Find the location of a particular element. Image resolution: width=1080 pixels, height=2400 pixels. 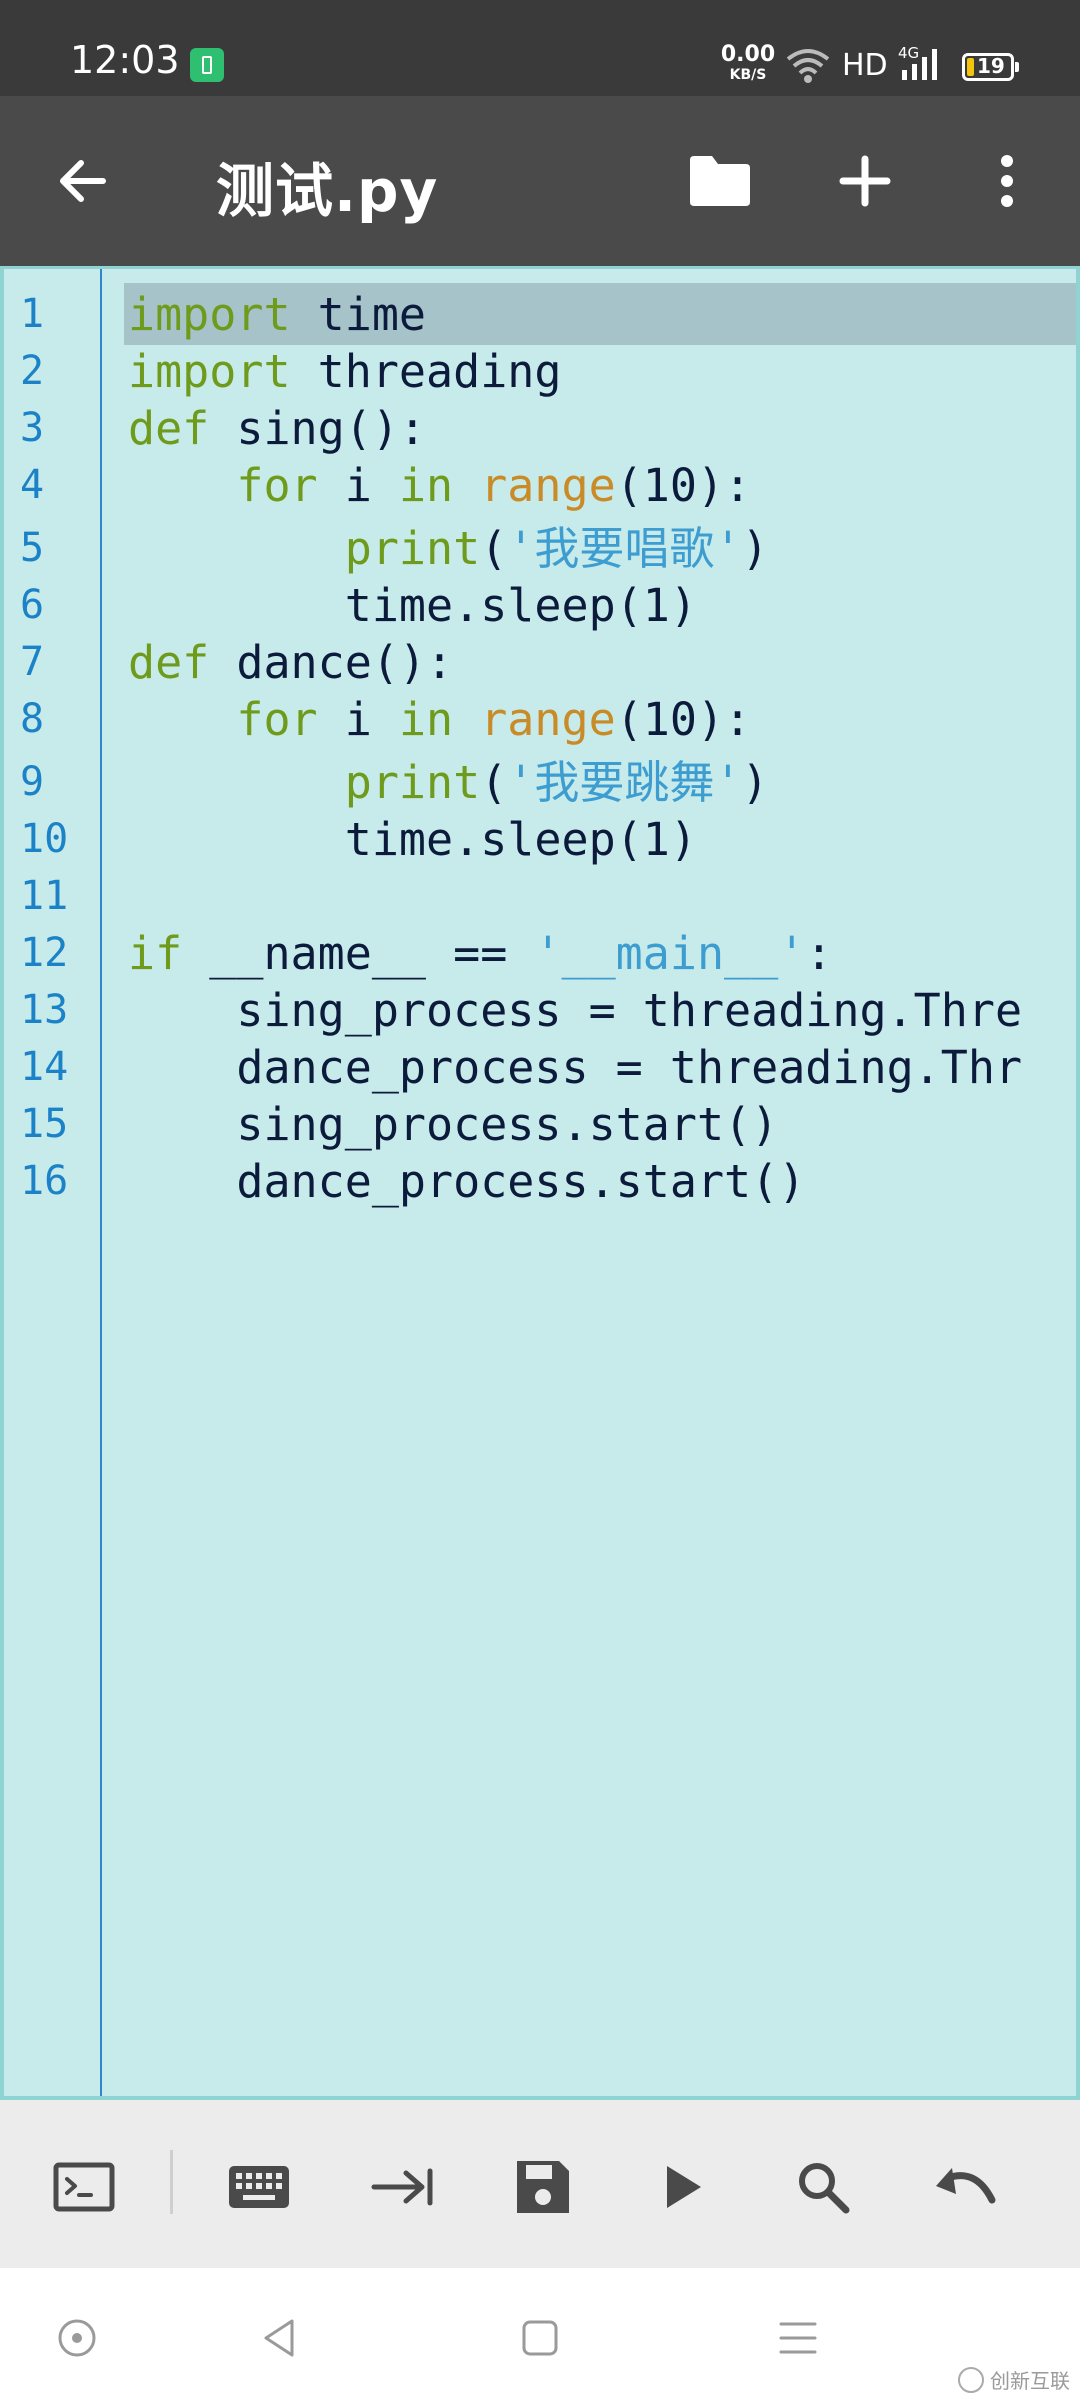

terminal-button is located at coordinates (84, 2187).